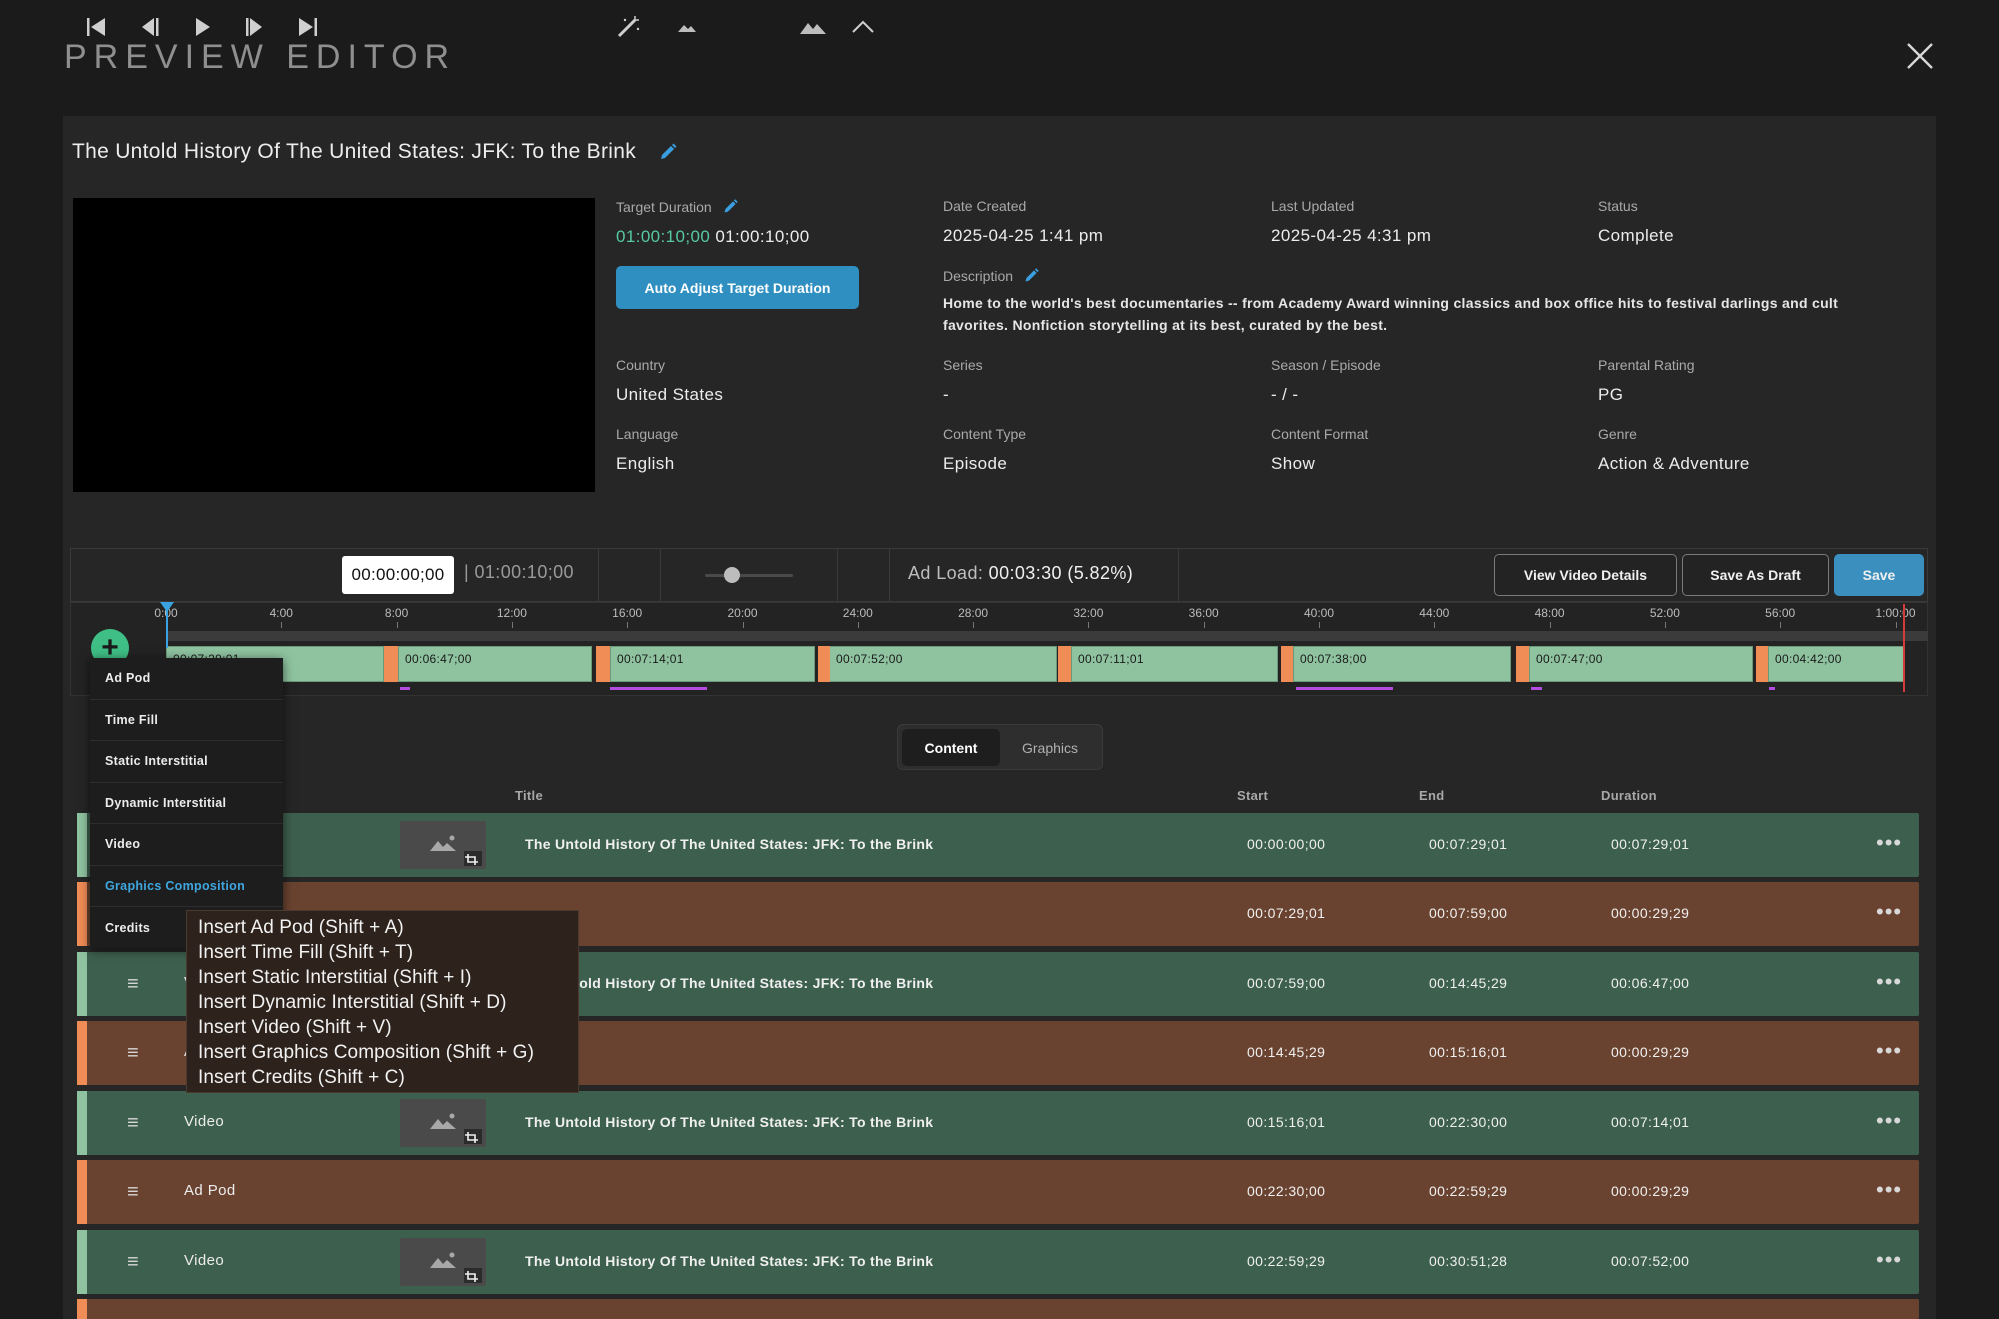 The image size is (1999, 1319). What do you see at coordinates (1755, 575) in the screenshot?
I see `save-as-draft-button: Save As Draft` at bounding box center [1755, 575].